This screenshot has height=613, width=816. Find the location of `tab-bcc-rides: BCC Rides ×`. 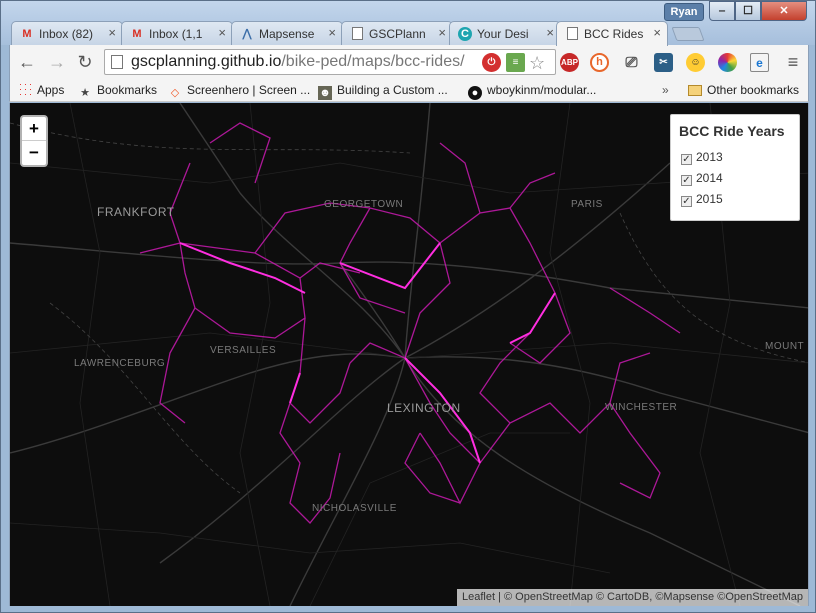

tab-bcc-rides: BCC Rides × is located at coordinates (612, 33).